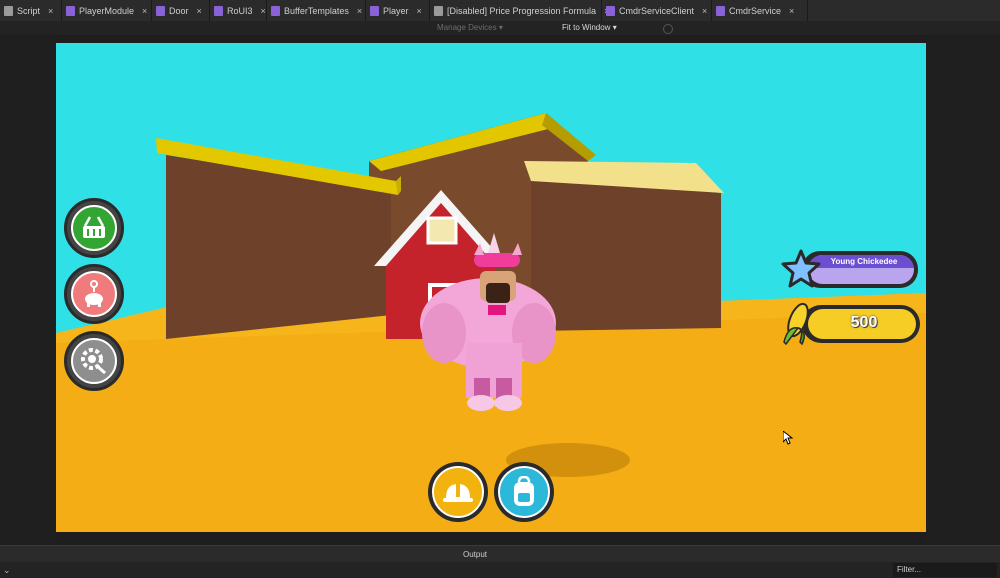  Describe the element at coordinates (864, 322) in the screenshot. I see `currency-value: 500` at that location.